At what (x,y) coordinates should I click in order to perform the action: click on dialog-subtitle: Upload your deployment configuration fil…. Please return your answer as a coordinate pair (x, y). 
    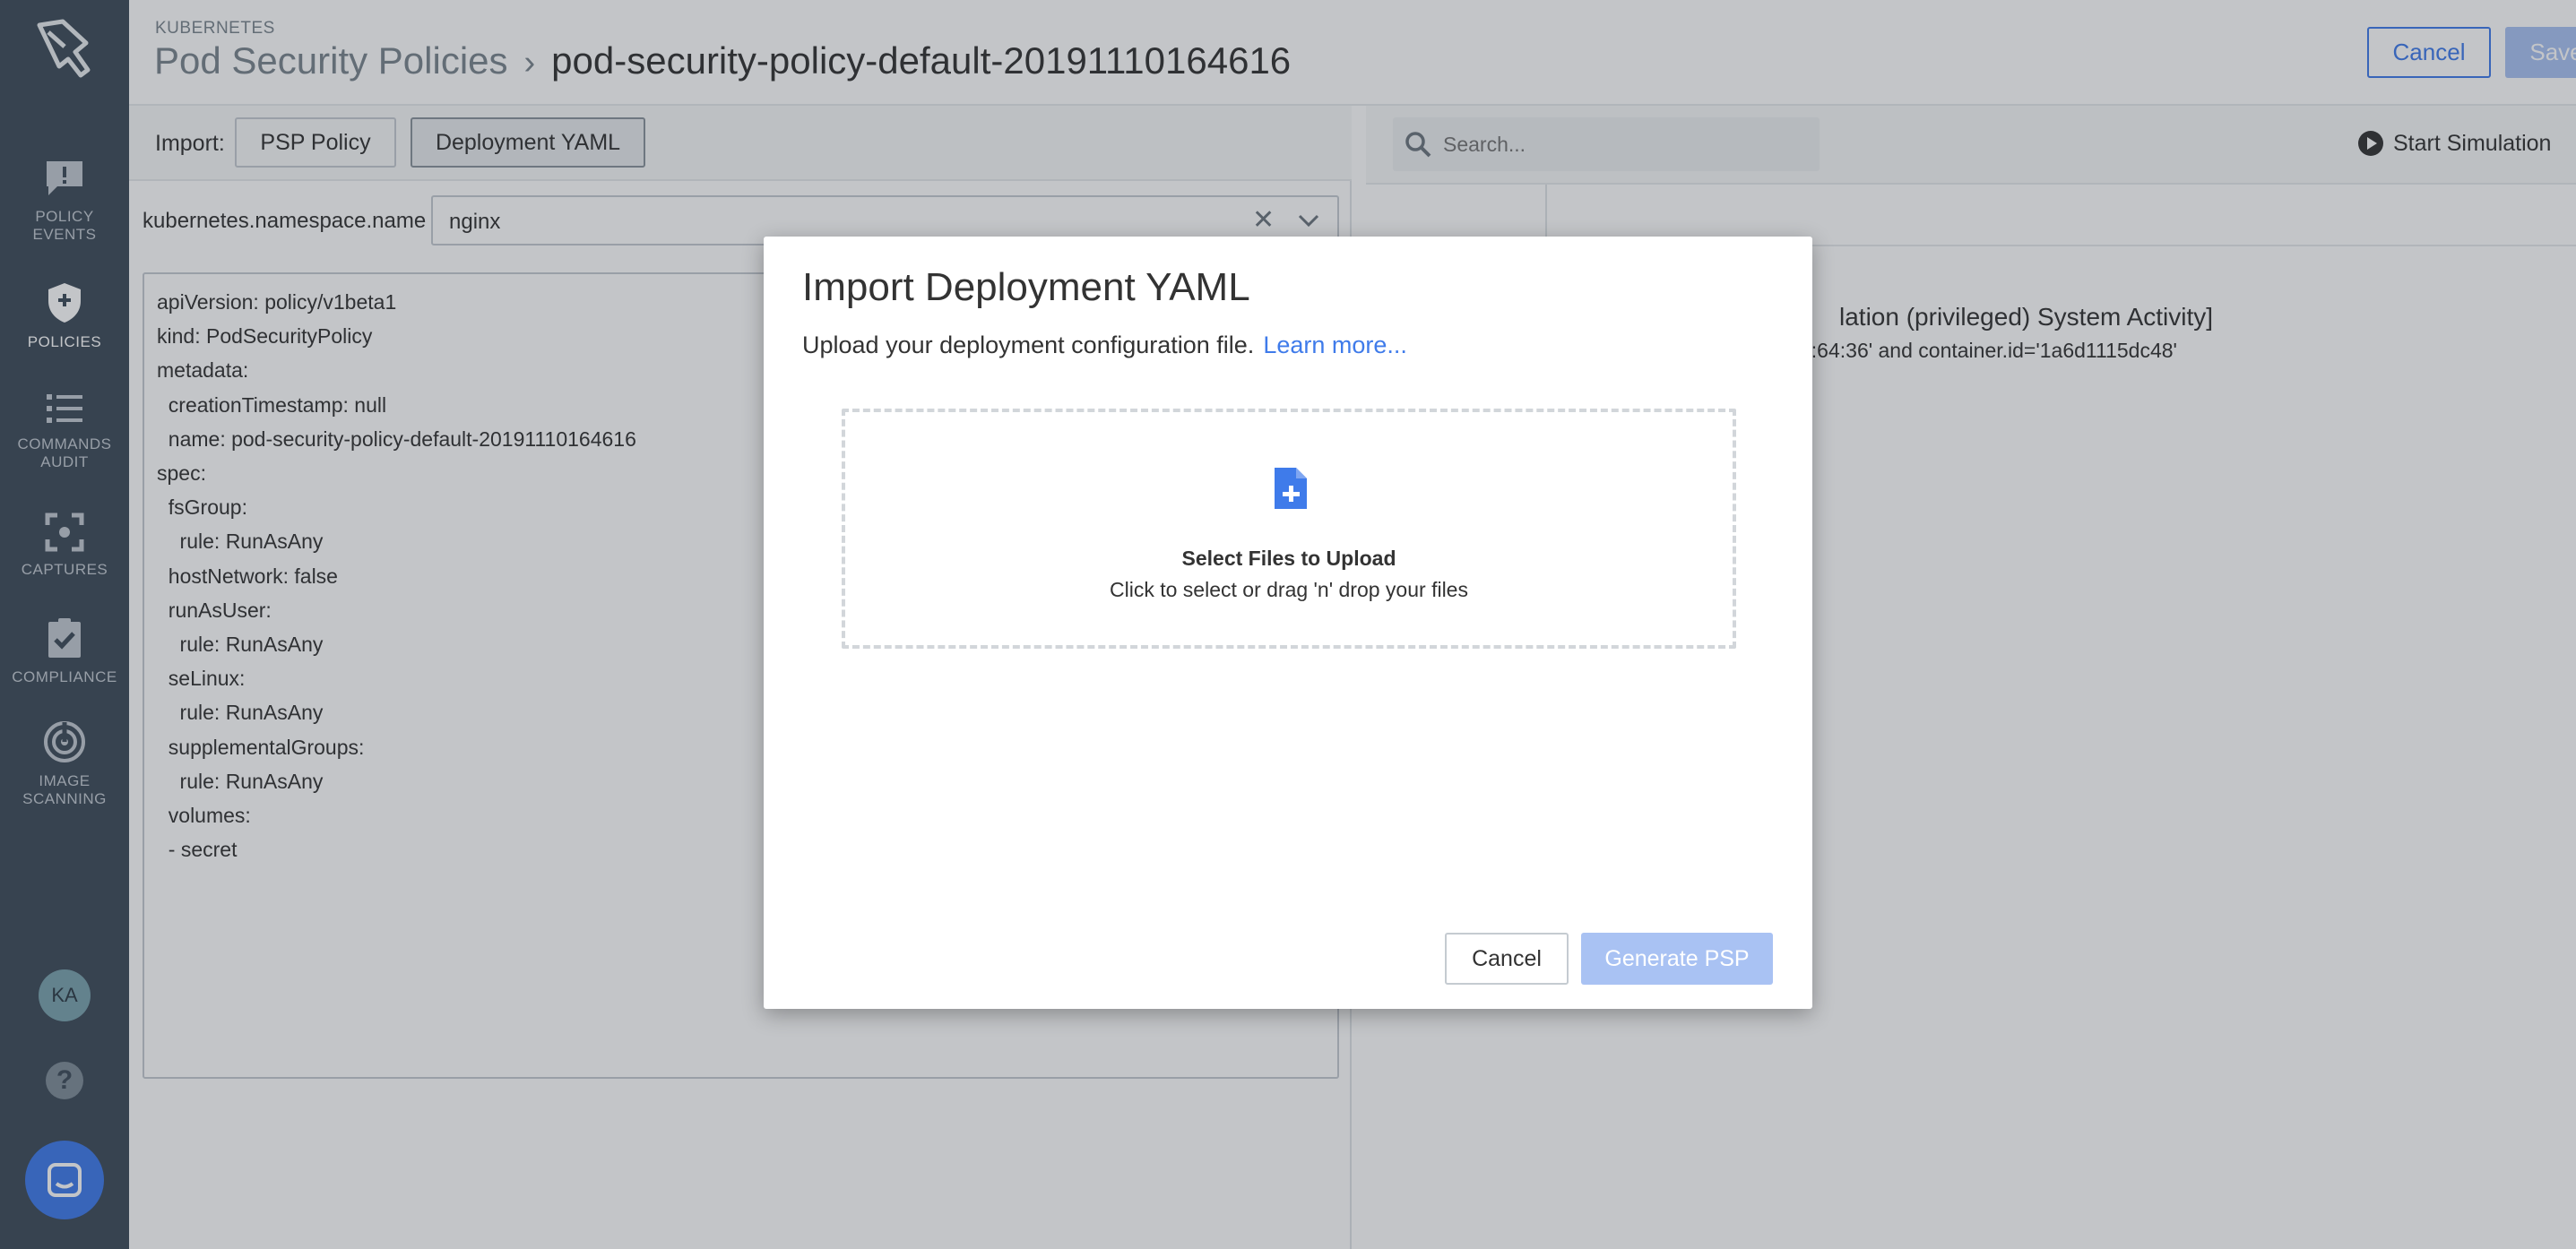
    Looking at the image, I should click on (1104, 345).